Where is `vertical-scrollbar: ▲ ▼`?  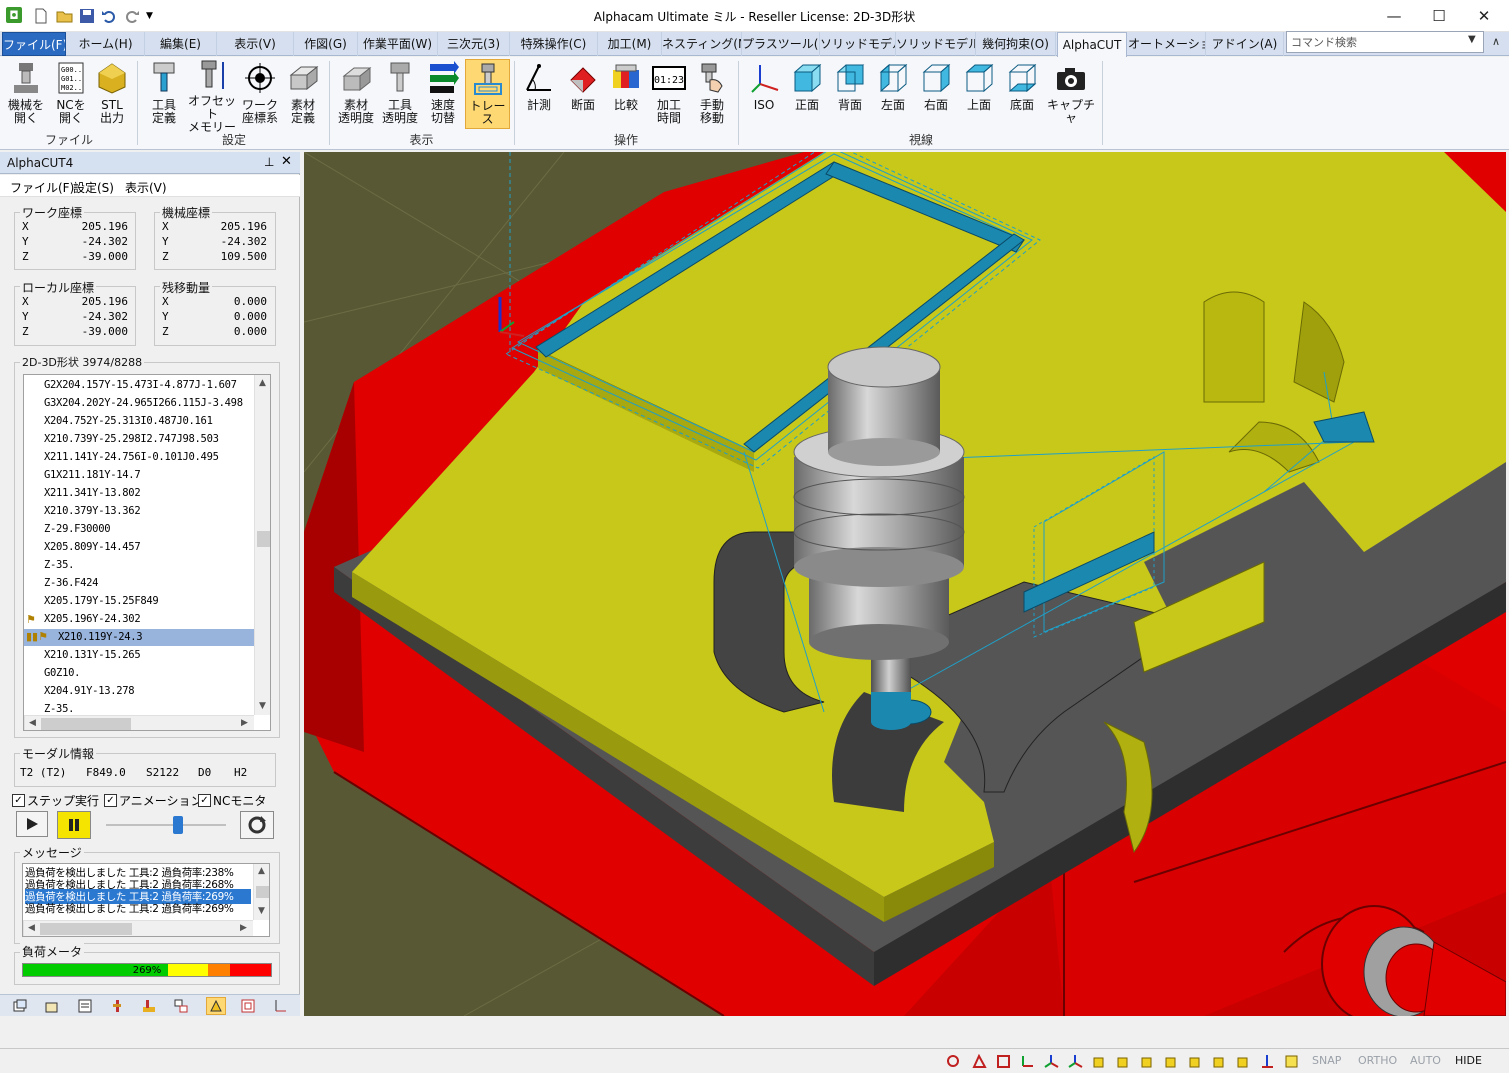 vertical-scrollbar: ▲ ▼ is located at coordinates (261, 892).